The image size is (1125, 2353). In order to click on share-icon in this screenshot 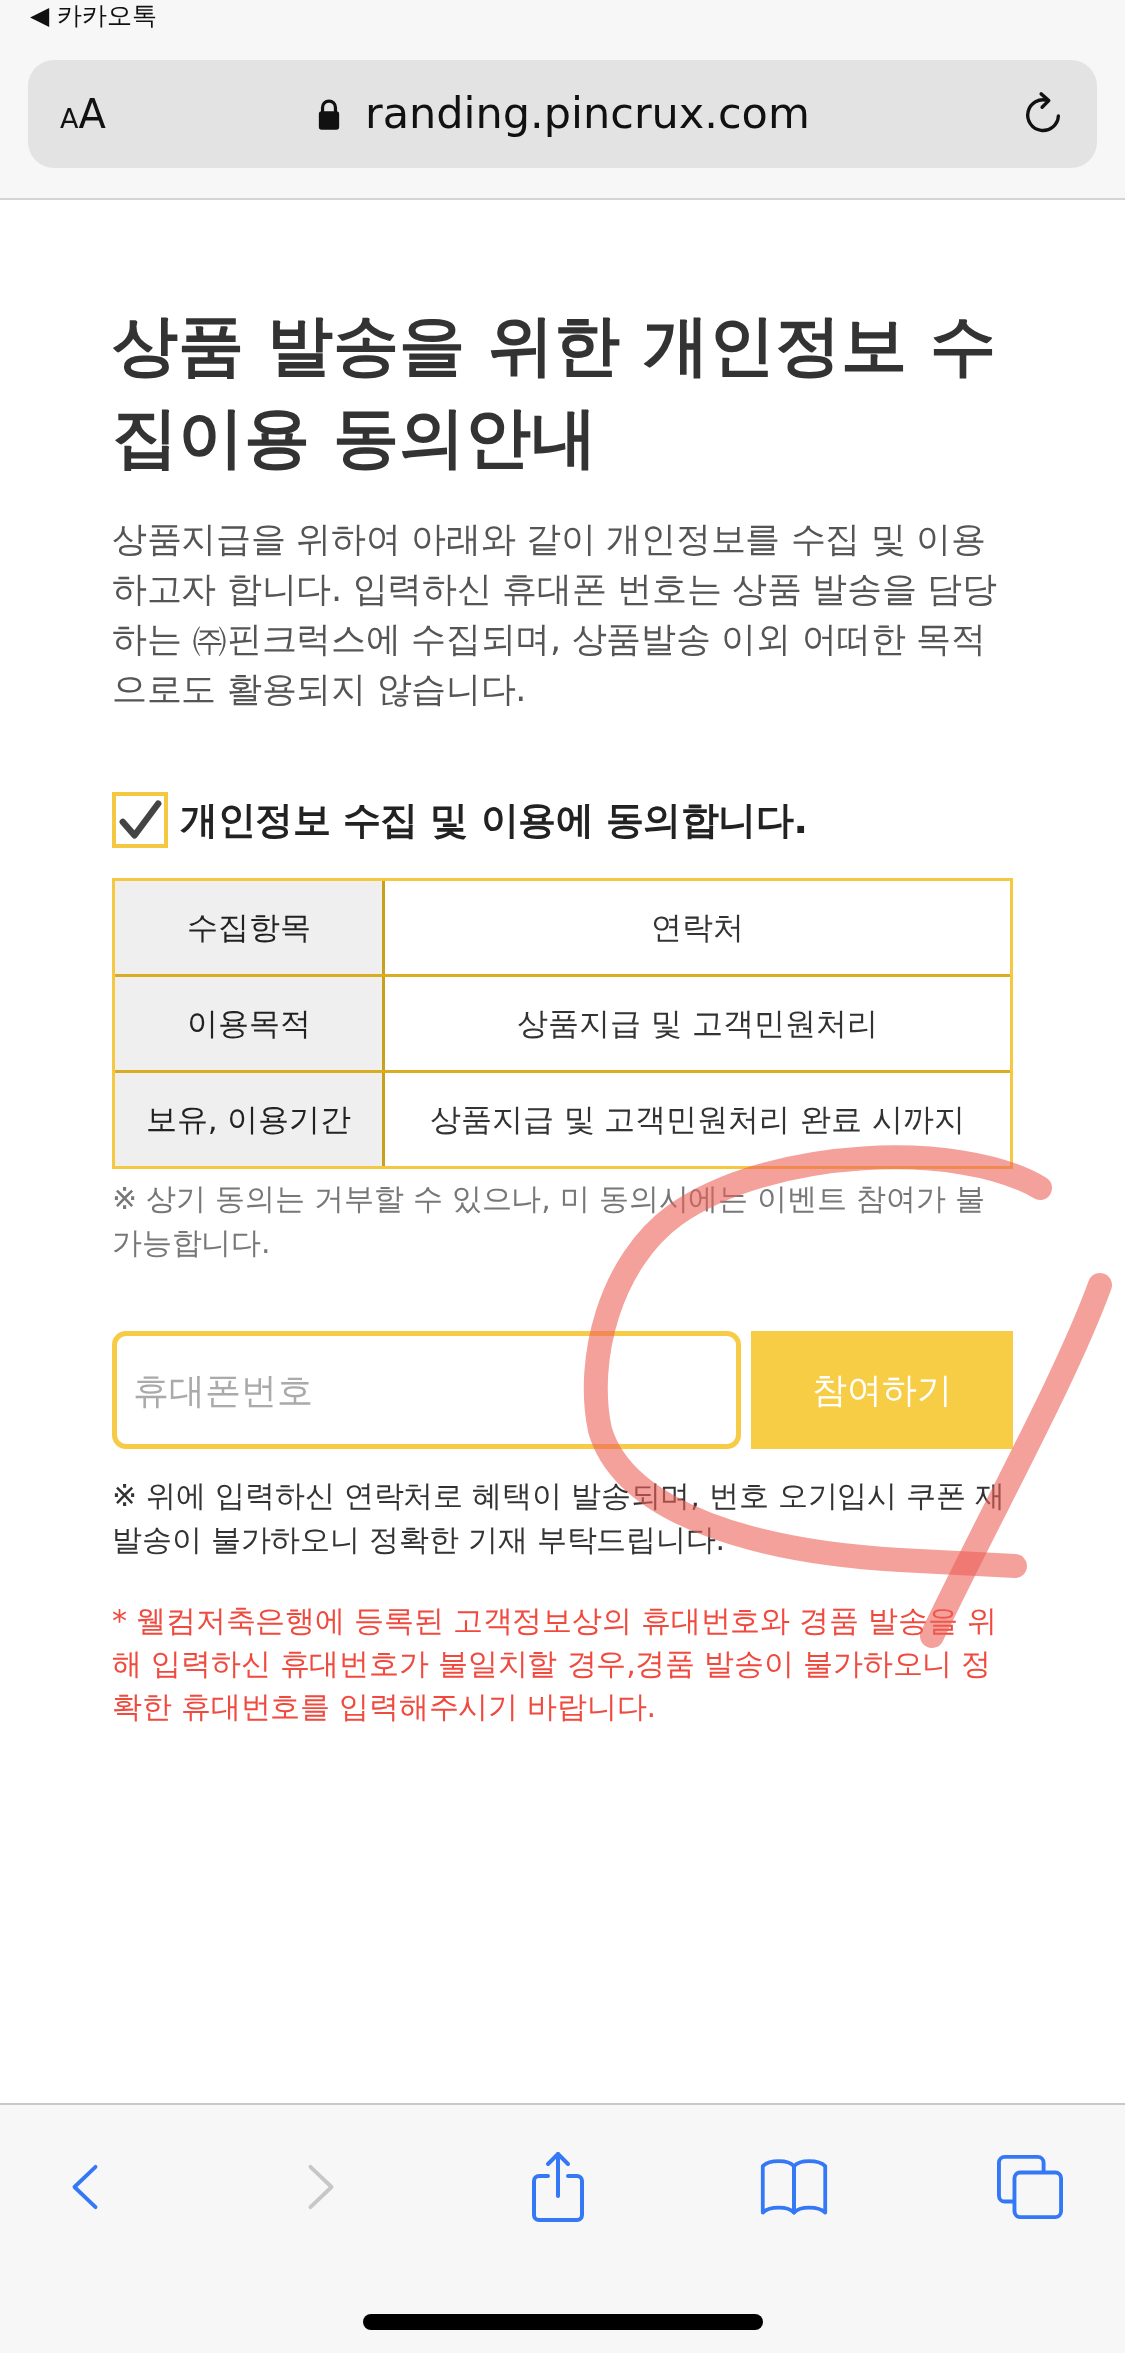, I will do `click(557, 2187)`.